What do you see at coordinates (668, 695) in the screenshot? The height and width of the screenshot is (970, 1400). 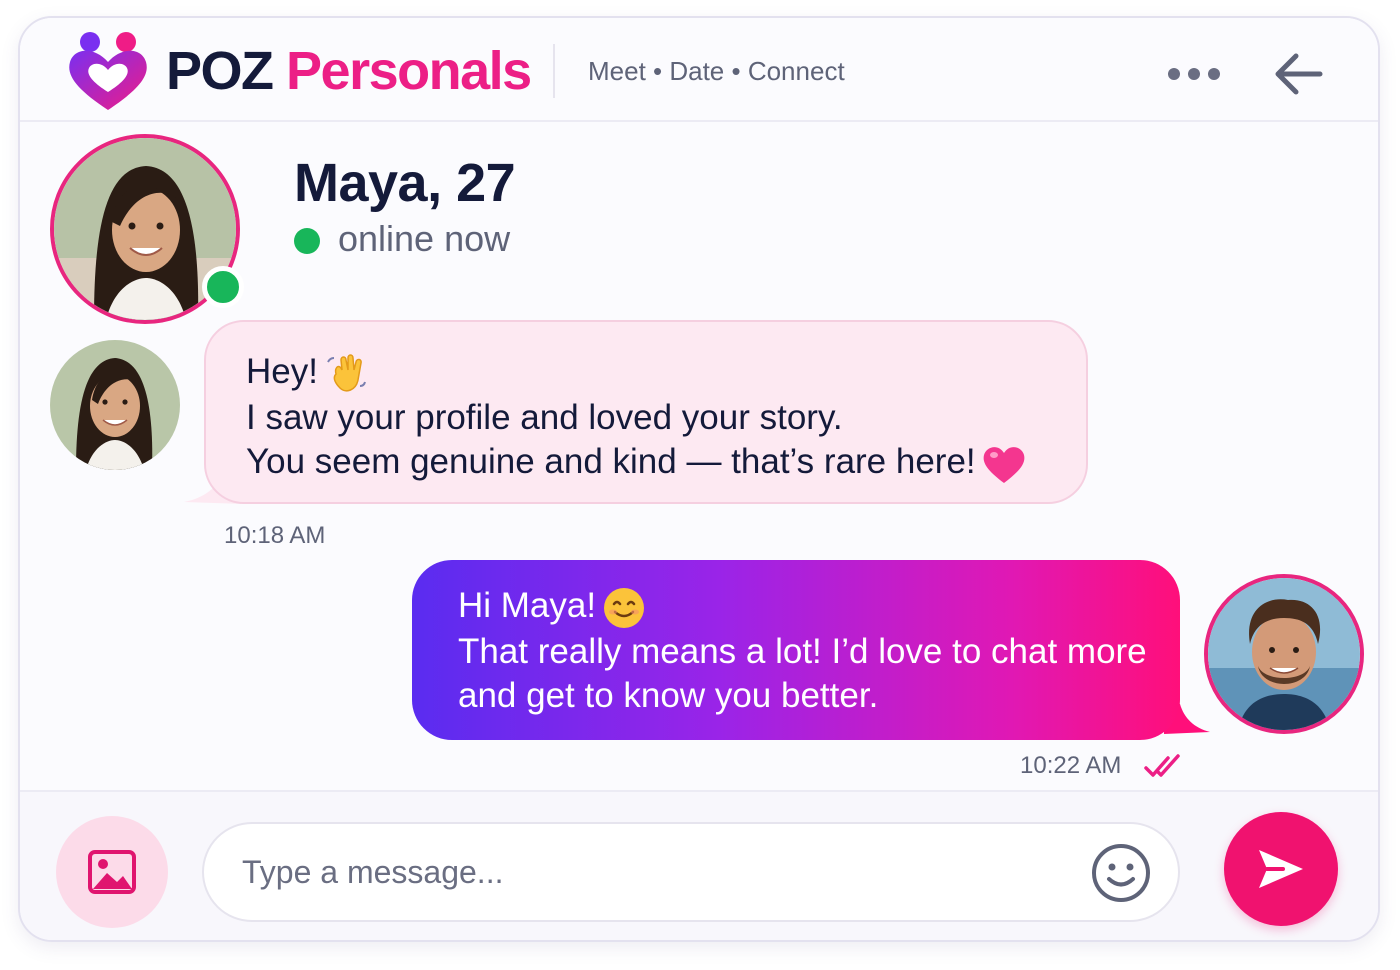 I see `message-line: and get to know you better.` at bounding box center [668, 695].